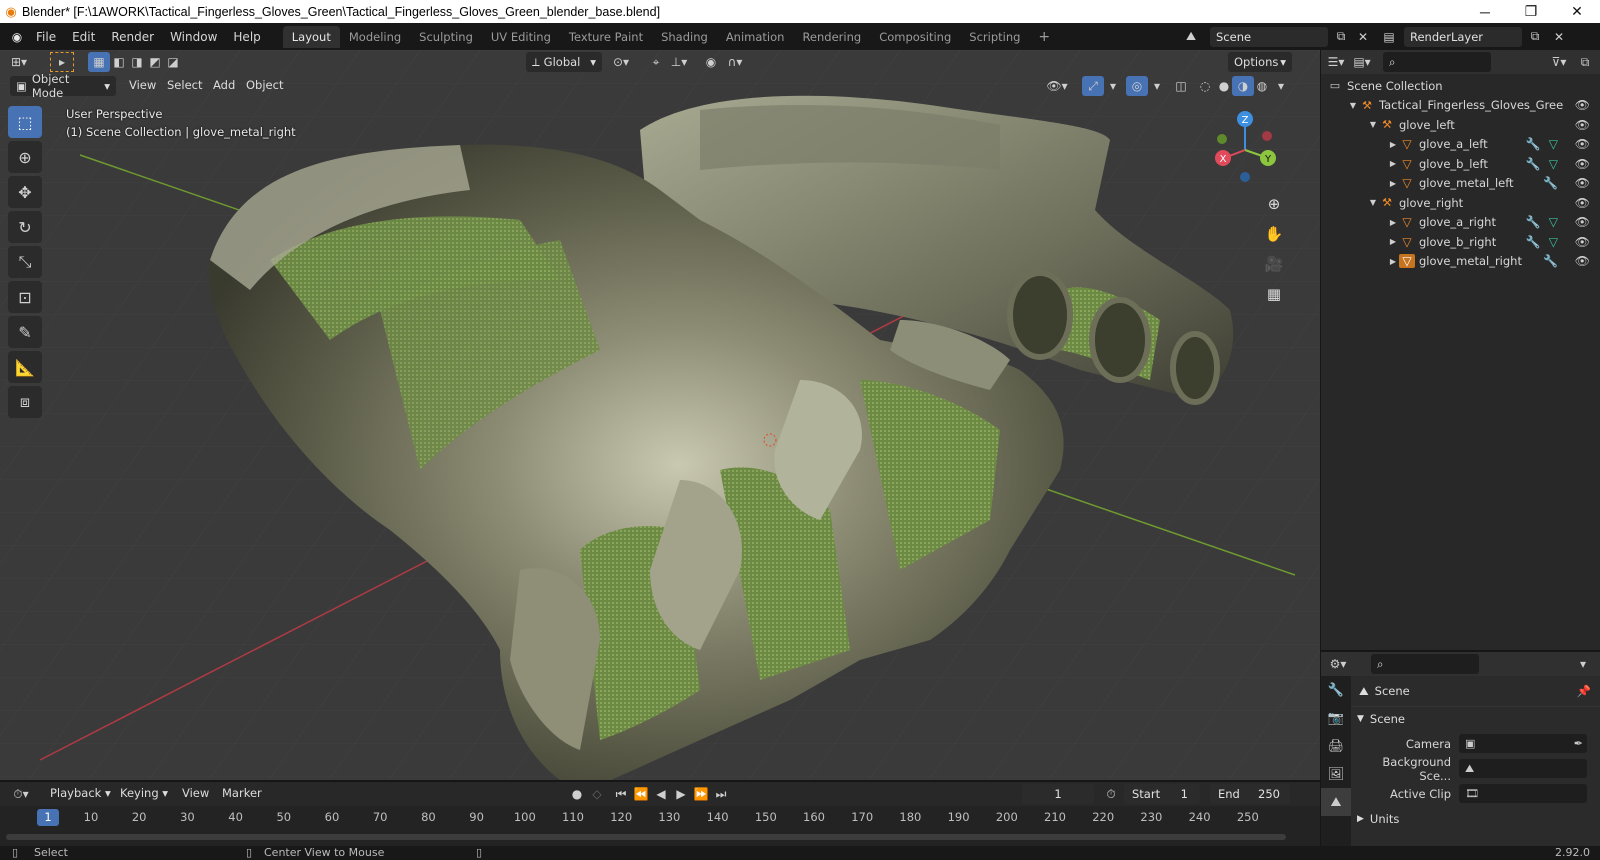 The width and height of the screenshot is (1600, 860). Describe the element at coordinates (735, 62) in the screenshot. I see `proportional-falloff-icon: ∩▾` at that location.